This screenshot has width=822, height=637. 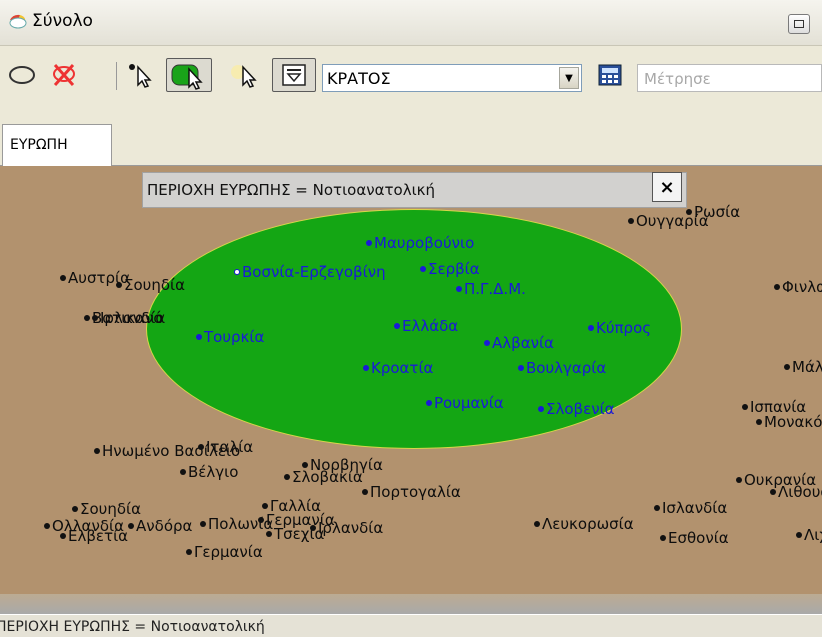 What do you see at coordinates (132, 627) in the screenshot?
I see `status-text: ΠΕΡΙΟΧΗ ΕΥΡΩΠΗΣ = Νοτιοανατολική` at bounding box center [132, 627].